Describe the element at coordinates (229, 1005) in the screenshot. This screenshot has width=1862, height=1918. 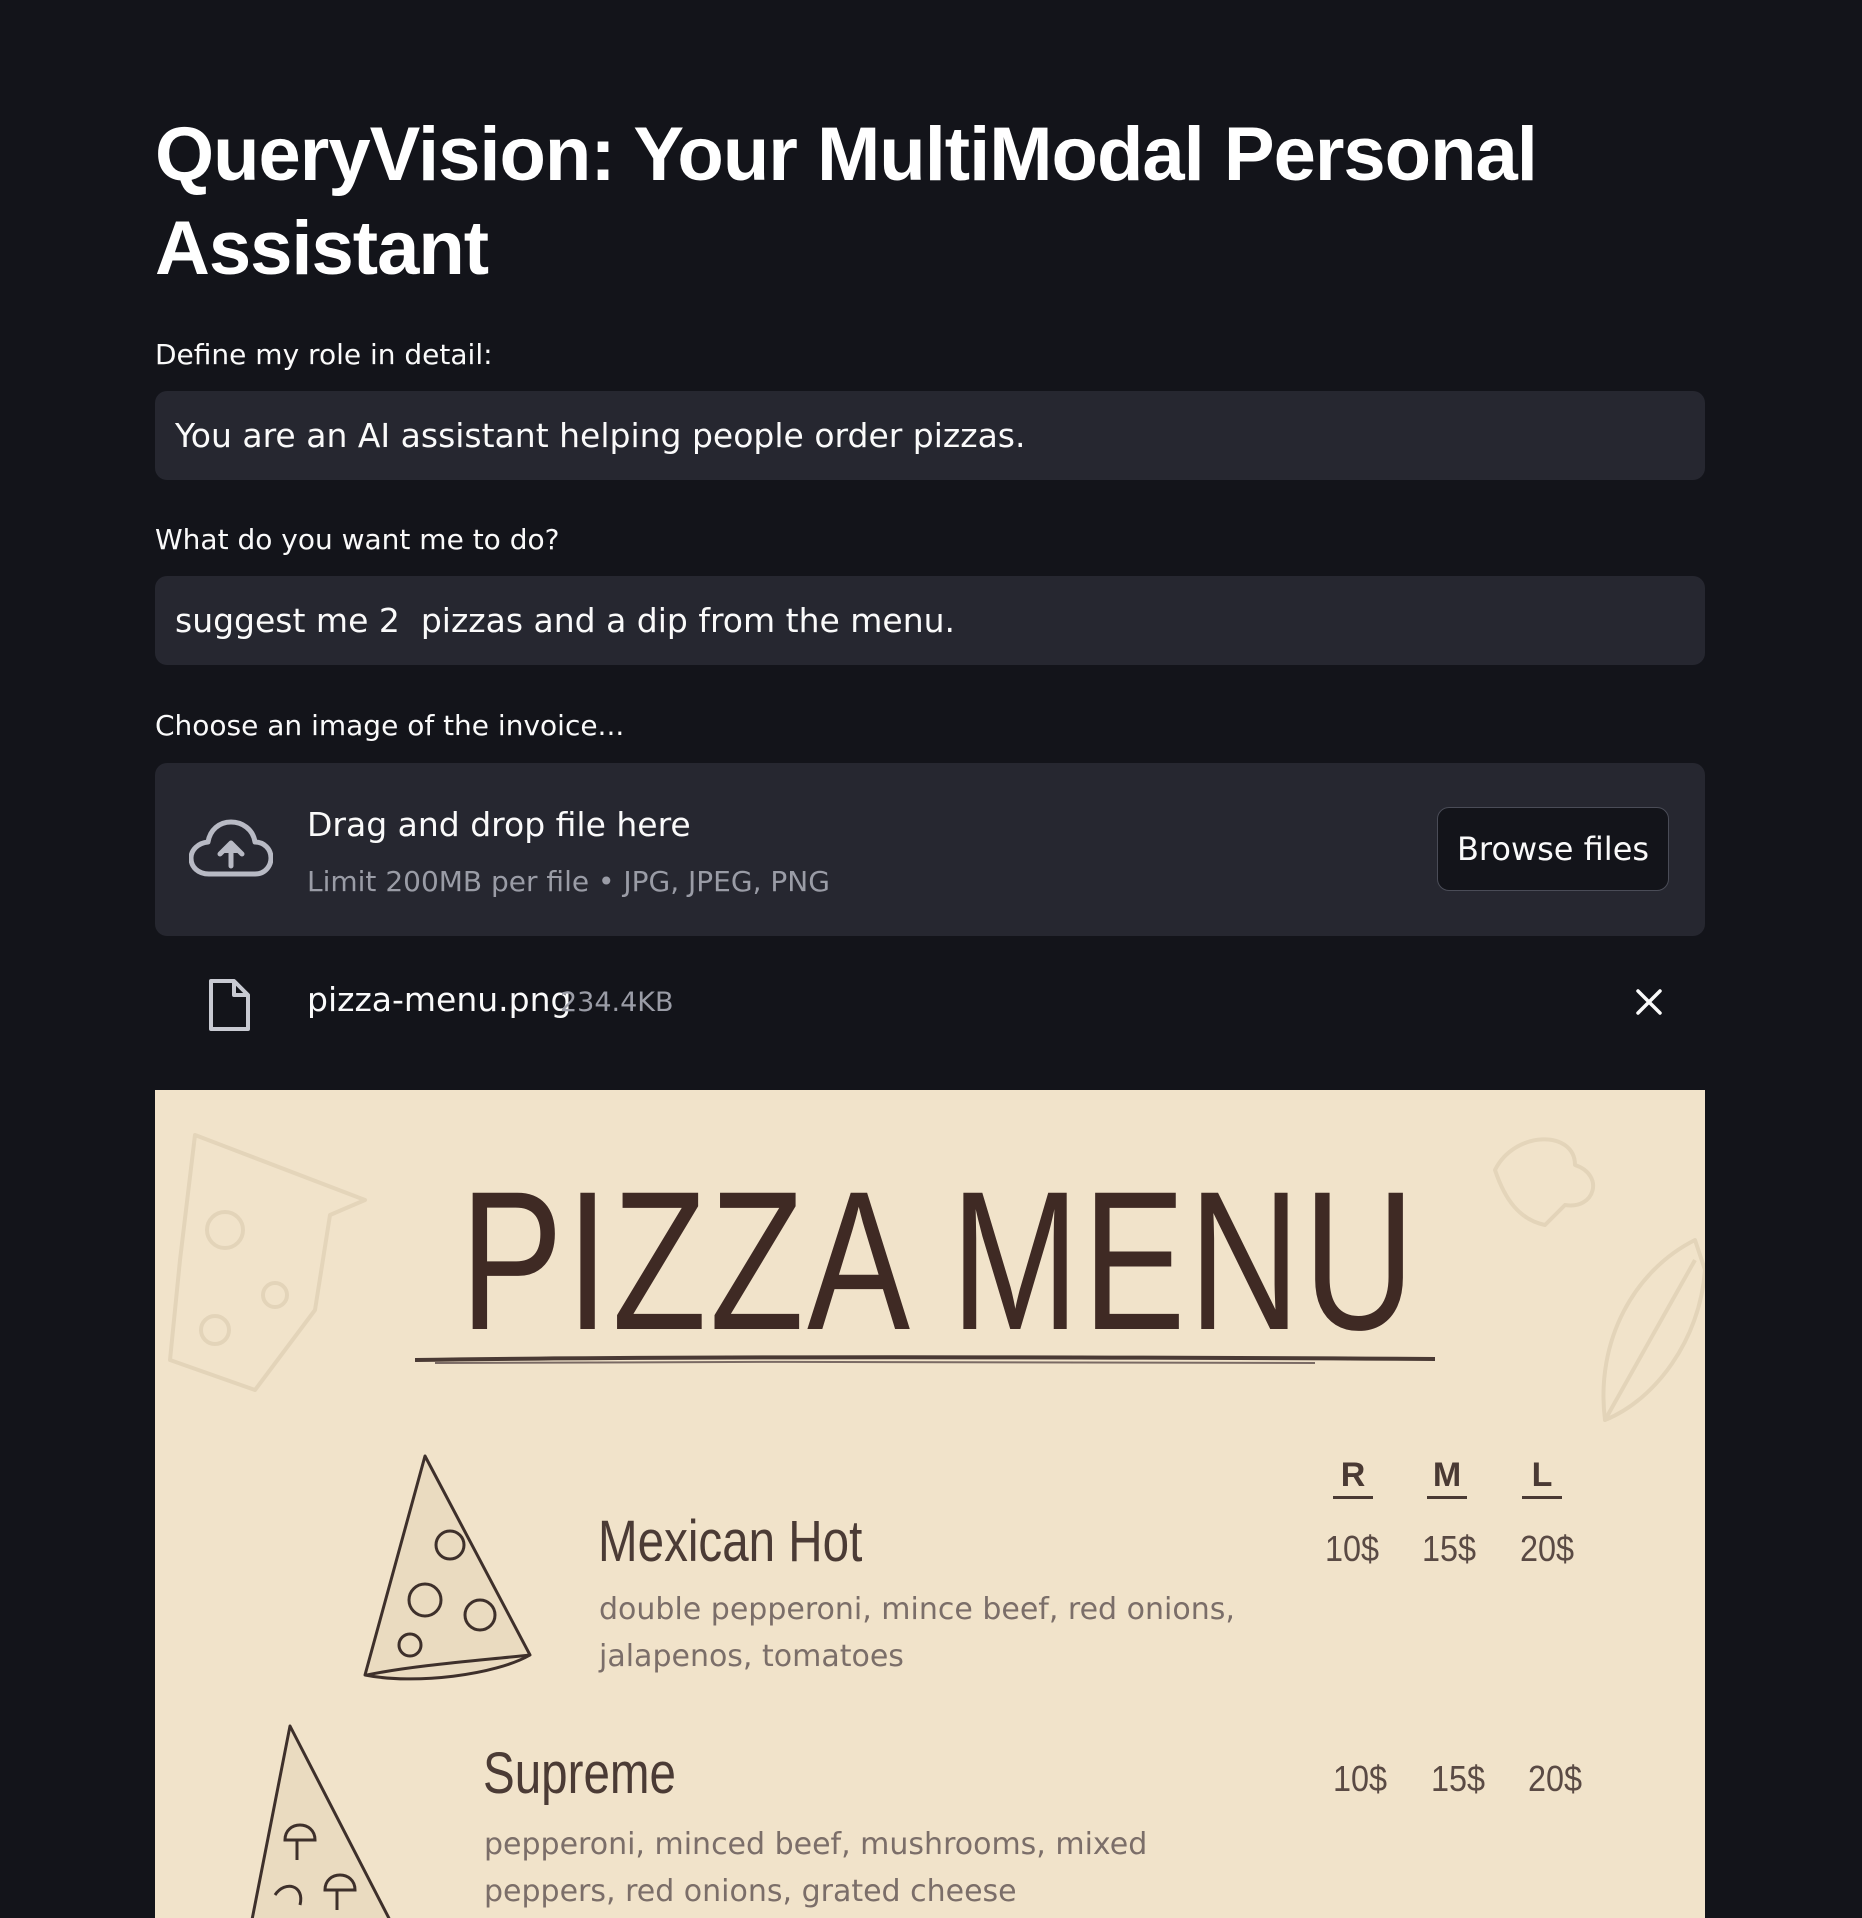
I see `file-icon` at that location.